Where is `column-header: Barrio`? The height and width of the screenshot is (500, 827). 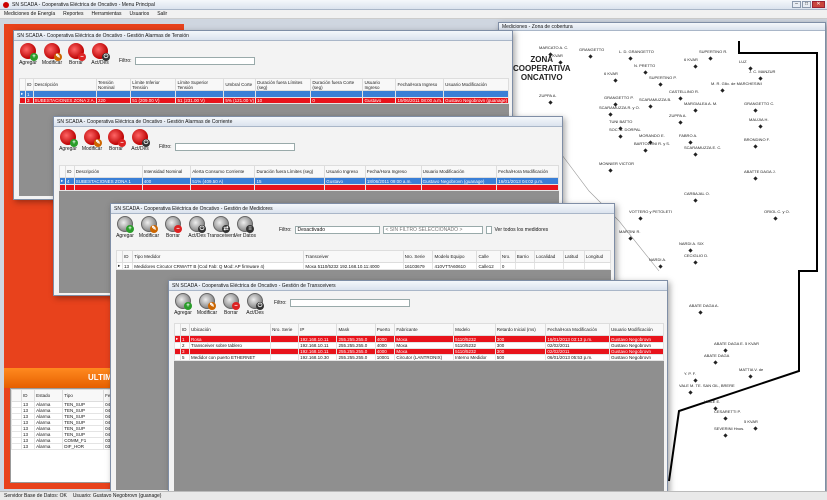
column-header: Barrio is located at coordinates (525, 256).